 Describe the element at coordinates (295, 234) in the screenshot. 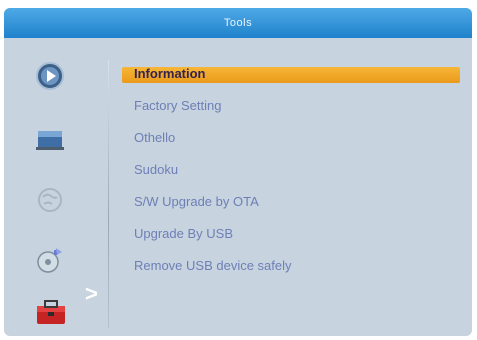

I see `menu-item-upgrade-usb: Upgrade By USB` at that location.